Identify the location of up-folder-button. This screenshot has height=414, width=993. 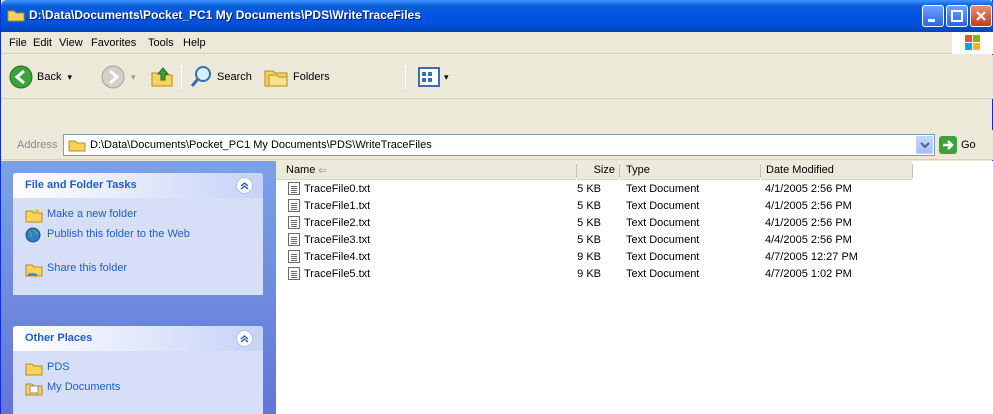
(162, 77).